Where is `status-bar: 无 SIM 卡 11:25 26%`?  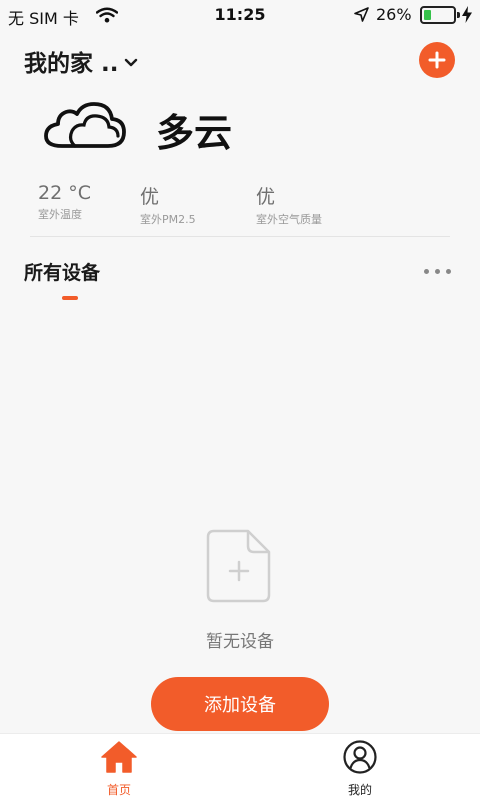 status-bar: 无 SIM 卡 11:25 26% is located at coordinates (240, 15).